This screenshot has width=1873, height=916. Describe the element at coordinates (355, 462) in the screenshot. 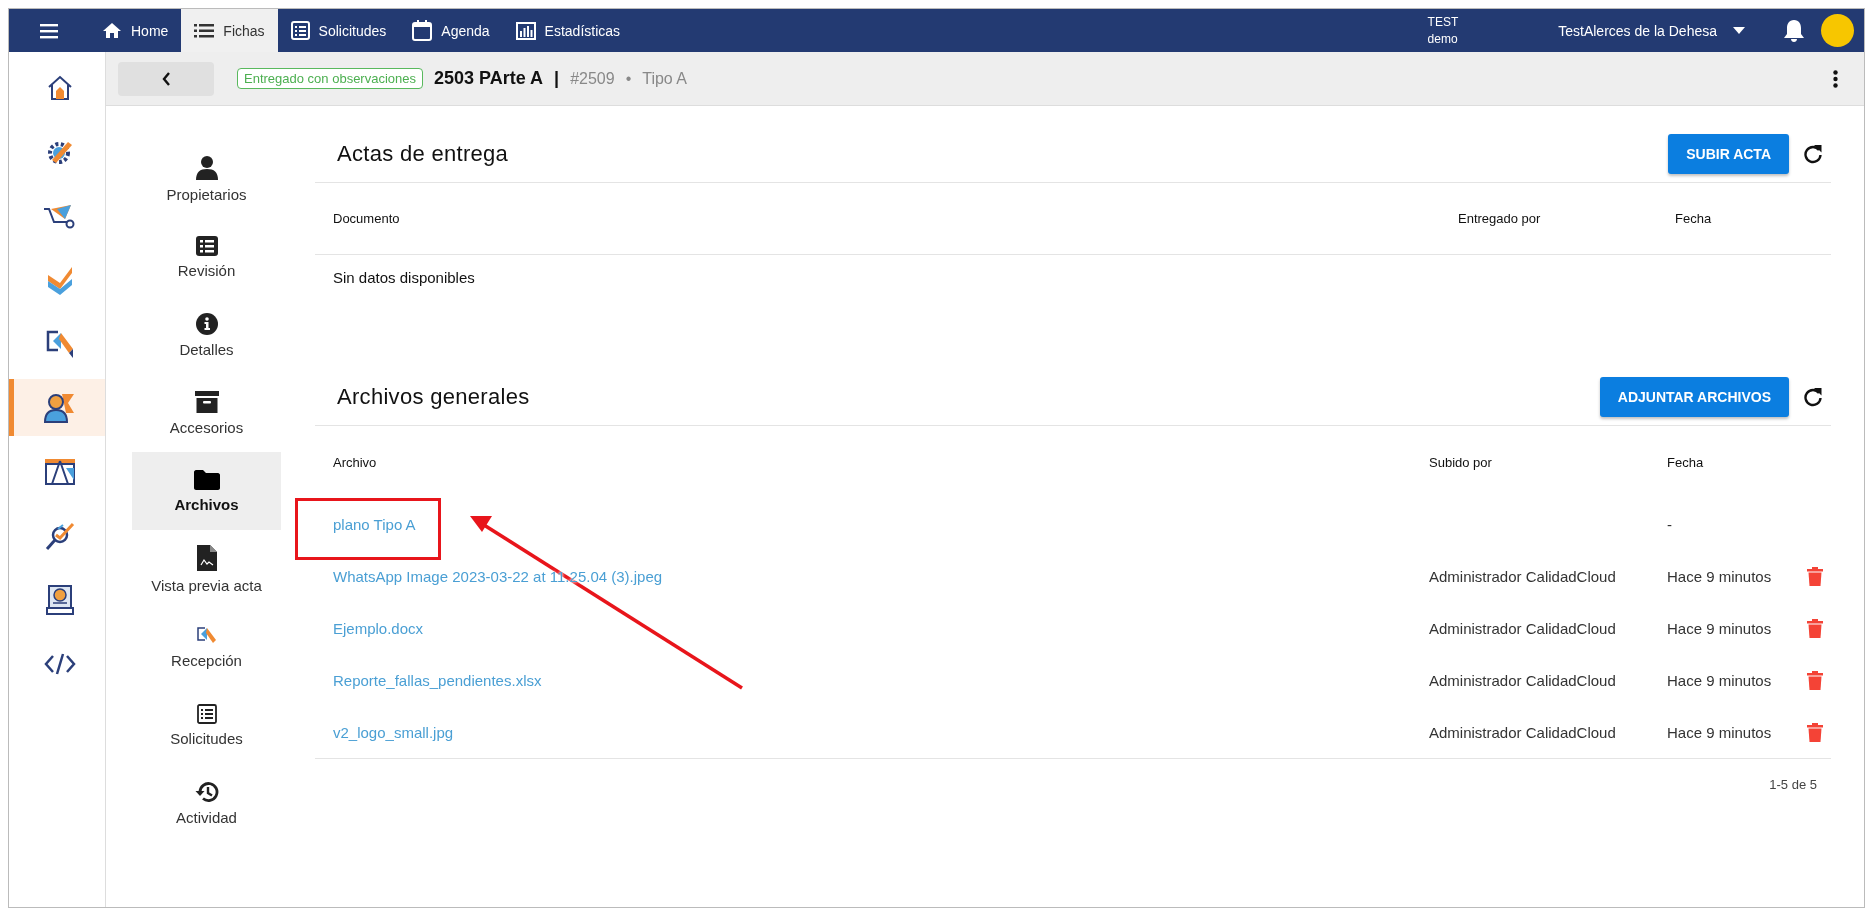

I see `column-header: Archivo` at that location.